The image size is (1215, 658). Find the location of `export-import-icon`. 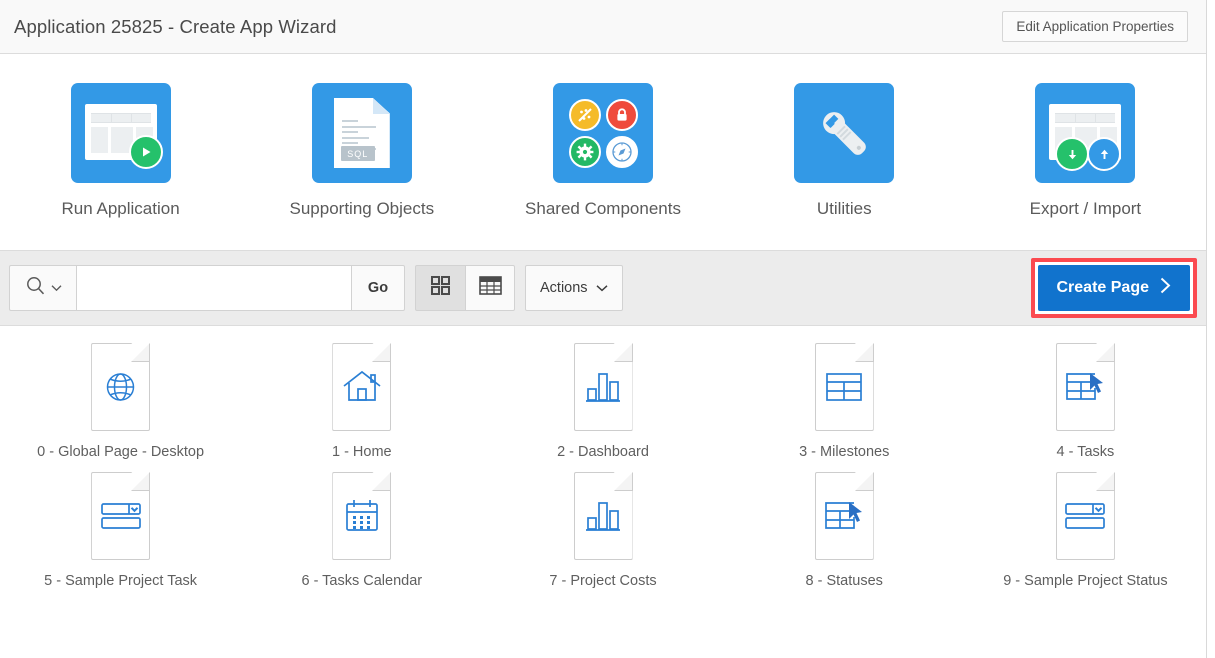

export-import-icon is located at coordinates (1085, 133).